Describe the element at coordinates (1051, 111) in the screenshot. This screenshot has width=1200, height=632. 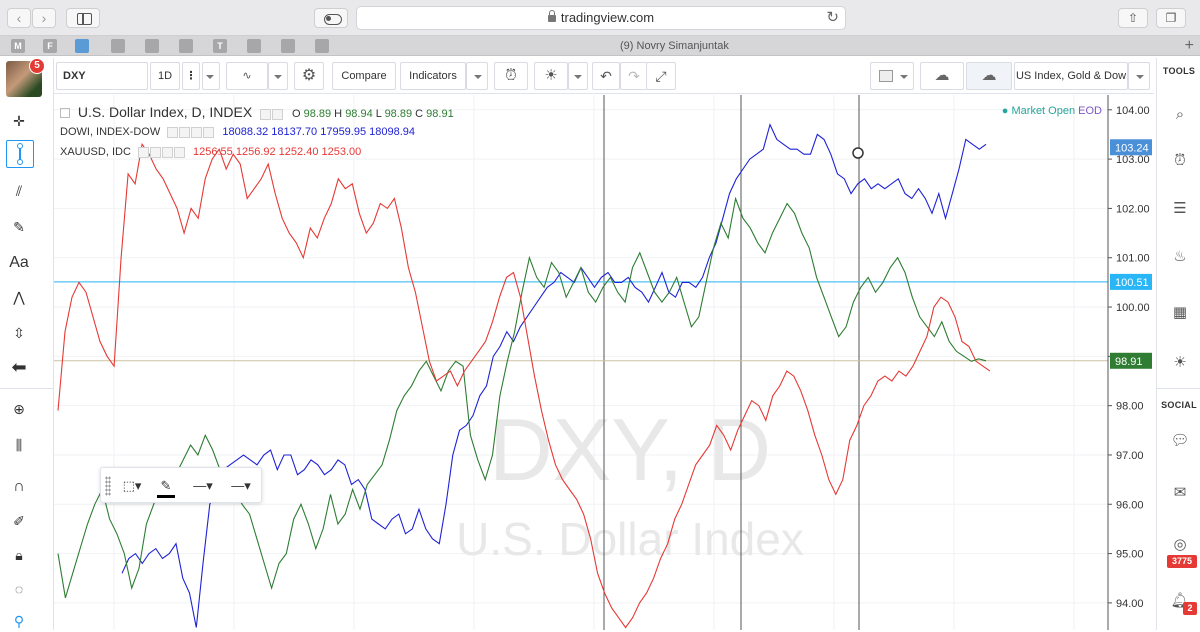
I see `market-status: ● Market Open EOD` at that location.